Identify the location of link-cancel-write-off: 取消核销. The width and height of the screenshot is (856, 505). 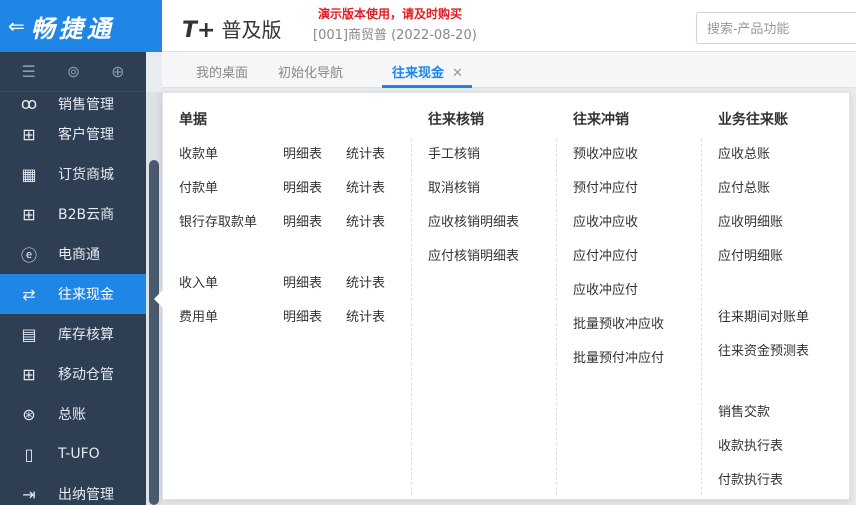
(454, 186).